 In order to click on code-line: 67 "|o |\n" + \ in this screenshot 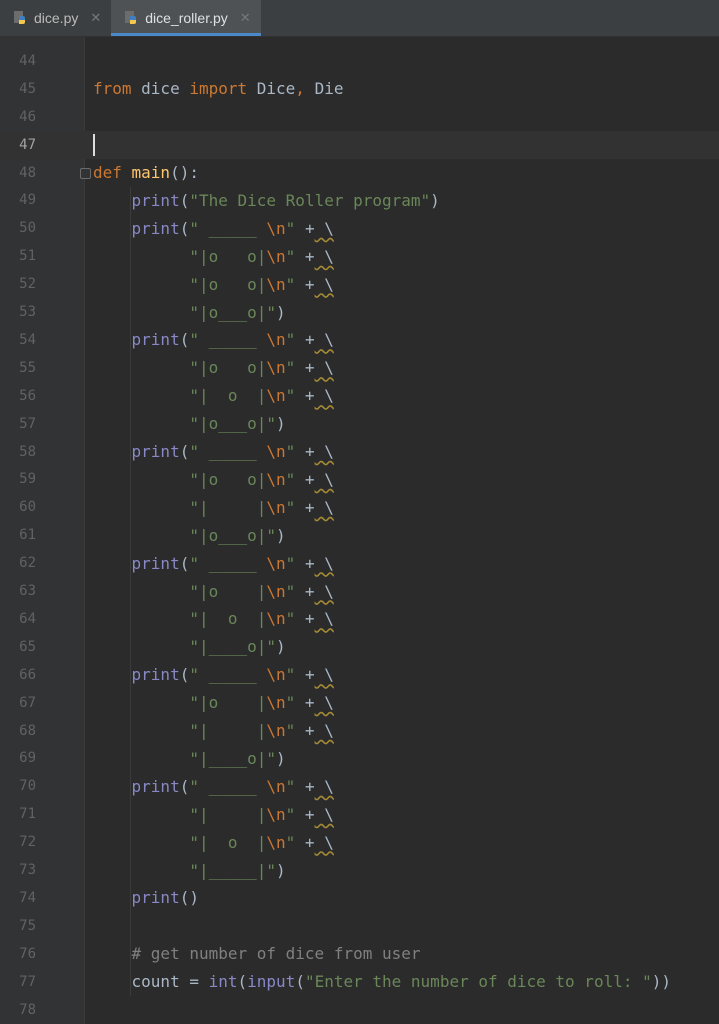, I will do `click(359, 703)`.